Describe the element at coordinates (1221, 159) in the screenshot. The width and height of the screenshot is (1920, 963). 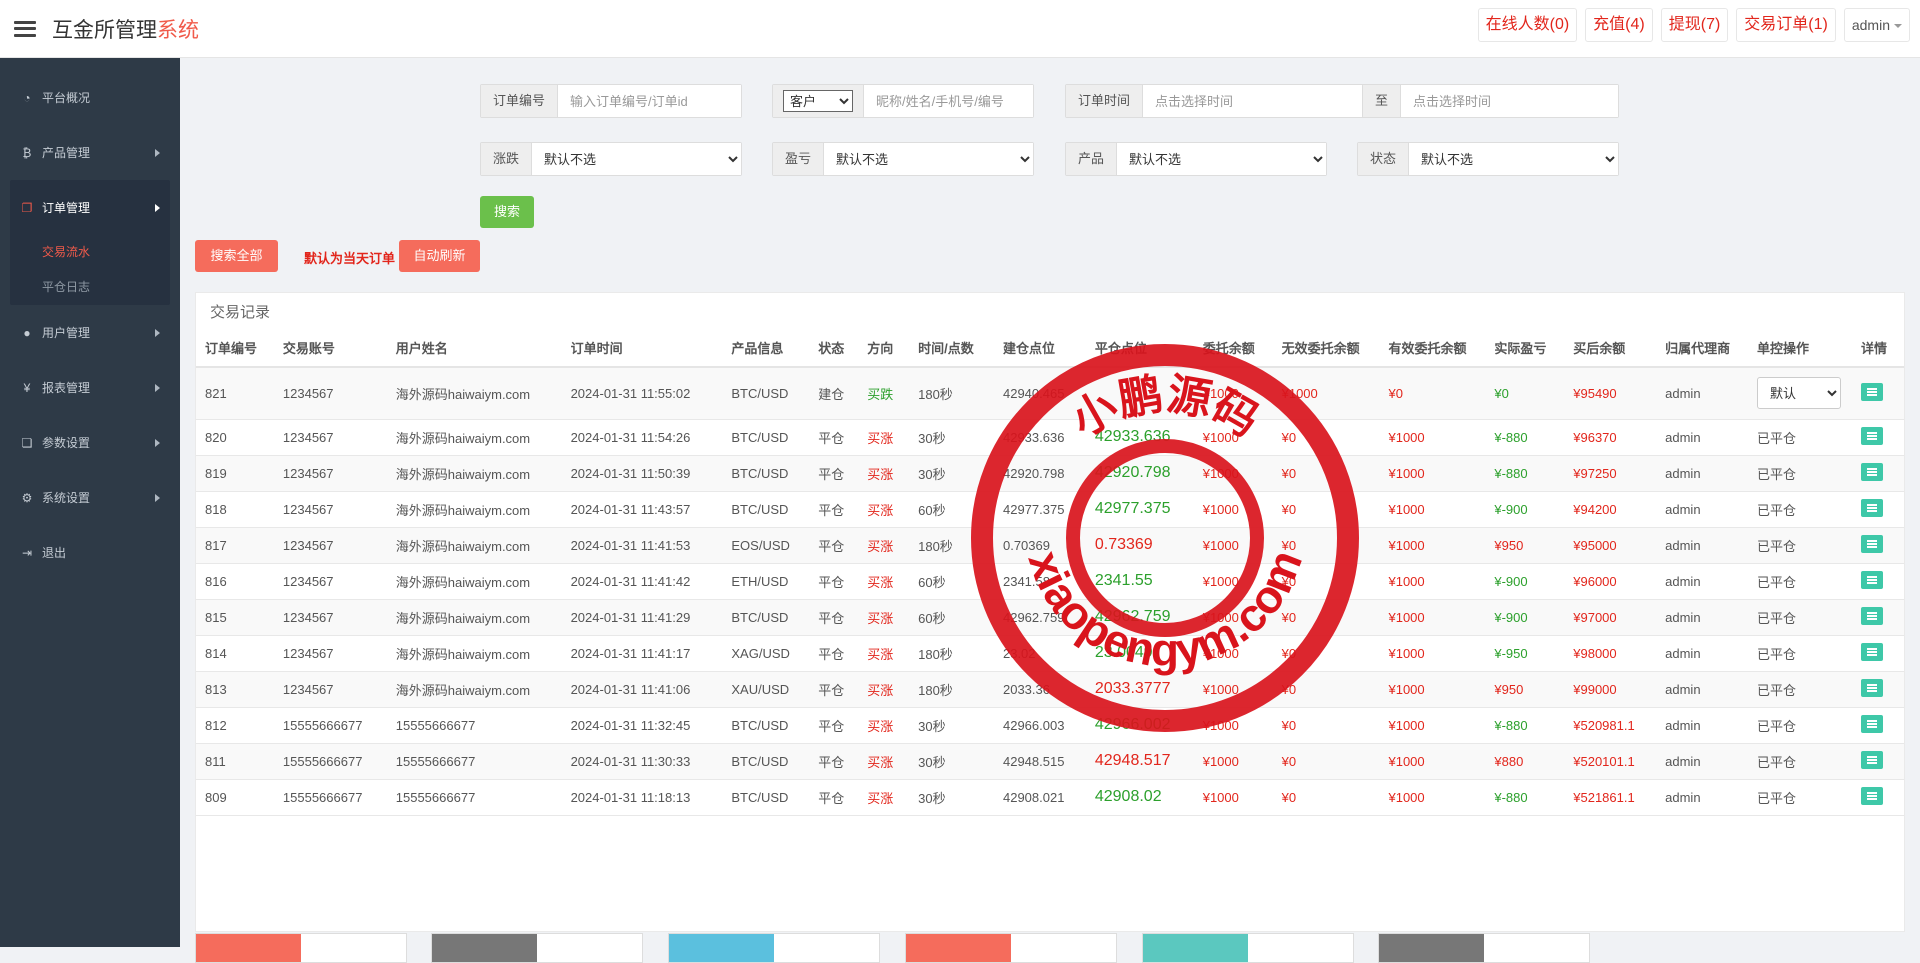
I see `product-select: 默认不选` at that location.